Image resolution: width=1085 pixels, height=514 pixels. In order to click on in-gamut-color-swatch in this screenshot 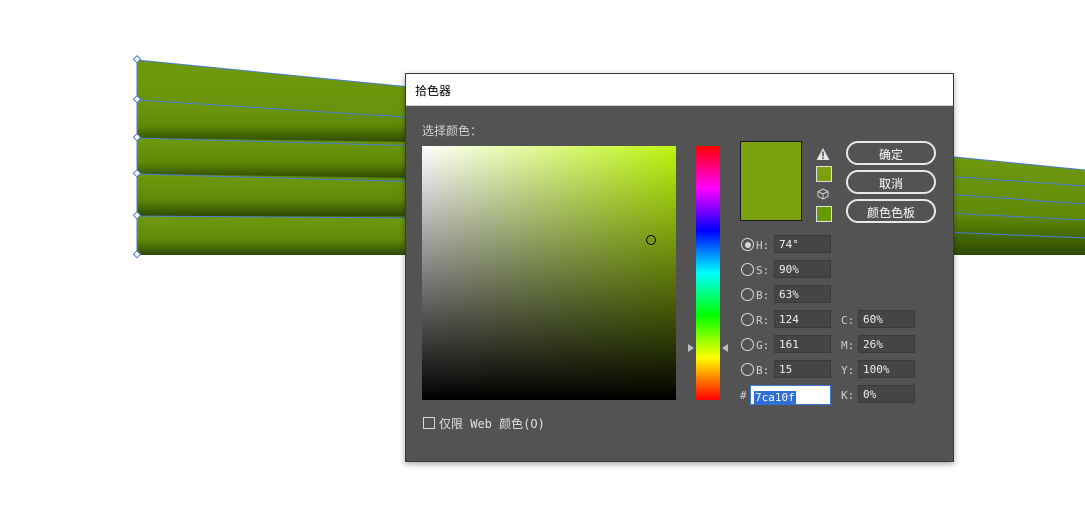, I will do `click(824, 174)`.